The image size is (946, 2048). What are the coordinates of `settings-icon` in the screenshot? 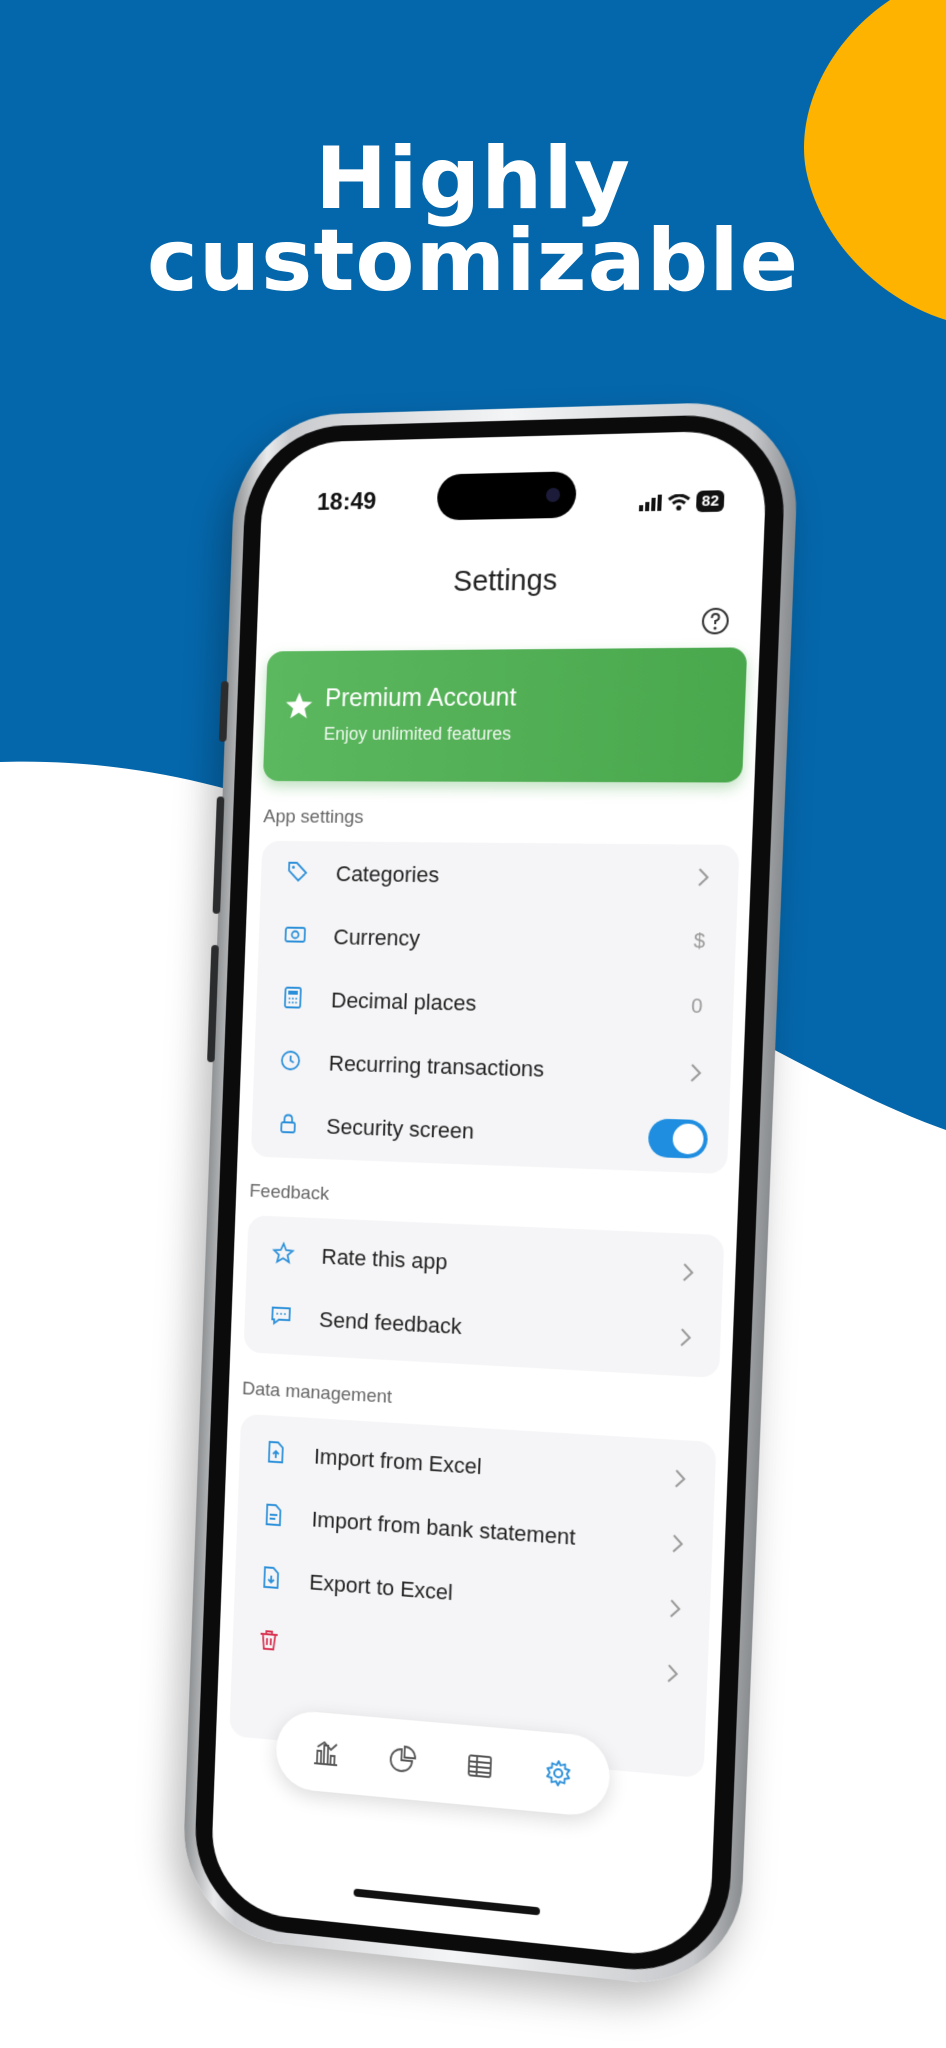 It's located at (557, 1773).